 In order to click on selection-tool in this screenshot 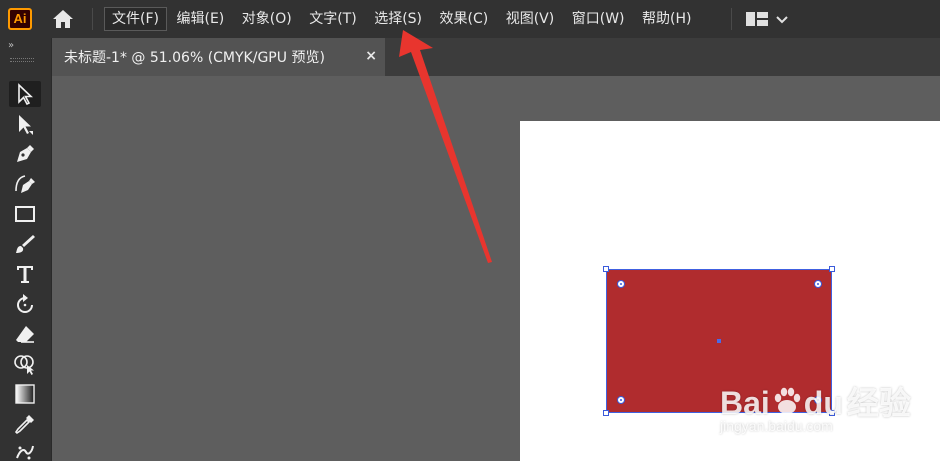, I will do `click(25, 94)`.